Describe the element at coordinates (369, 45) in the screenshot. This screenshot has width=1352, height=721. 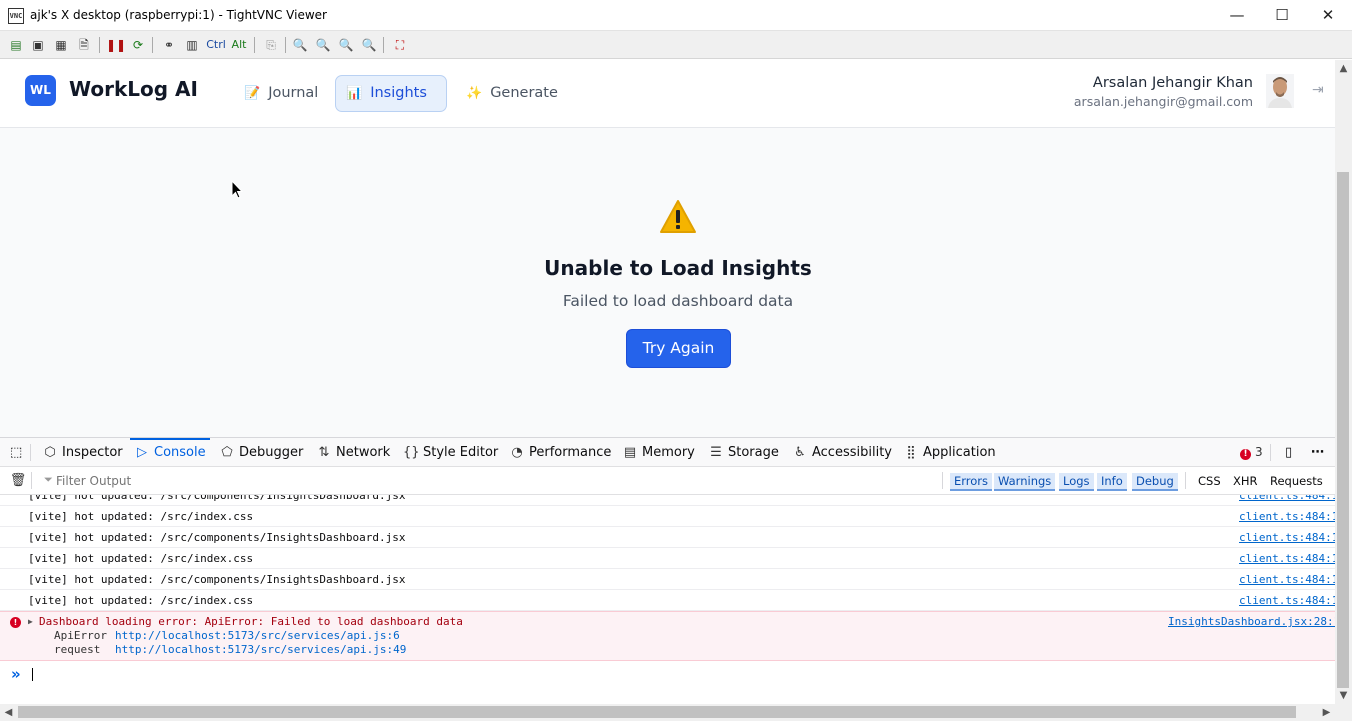
I see `zoom-auto-icon: 🔍` at that location.